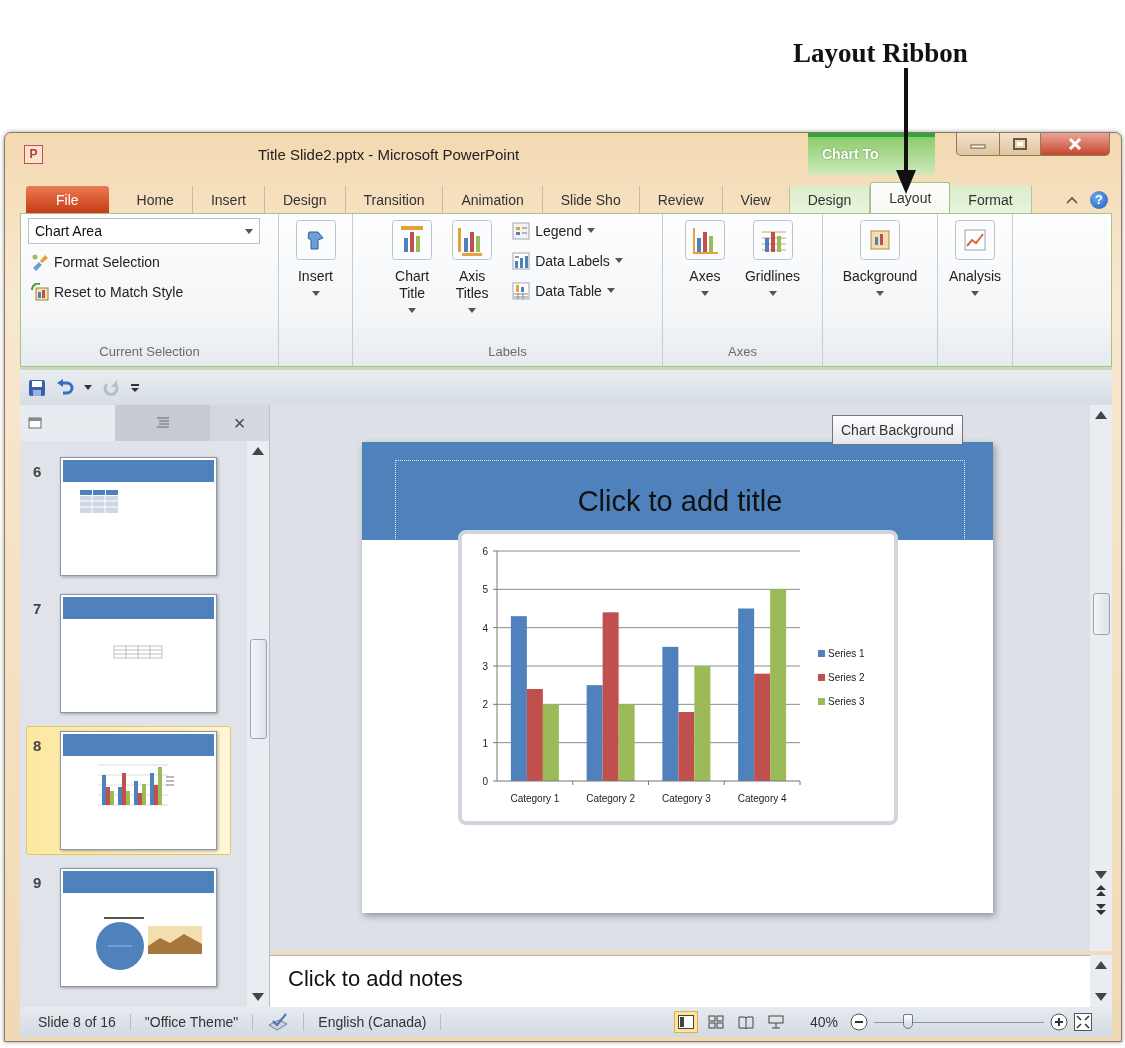 This screenshot has height=1048, width=1125. I want to click on zoom-slider-thumb, so click(908, 1021).